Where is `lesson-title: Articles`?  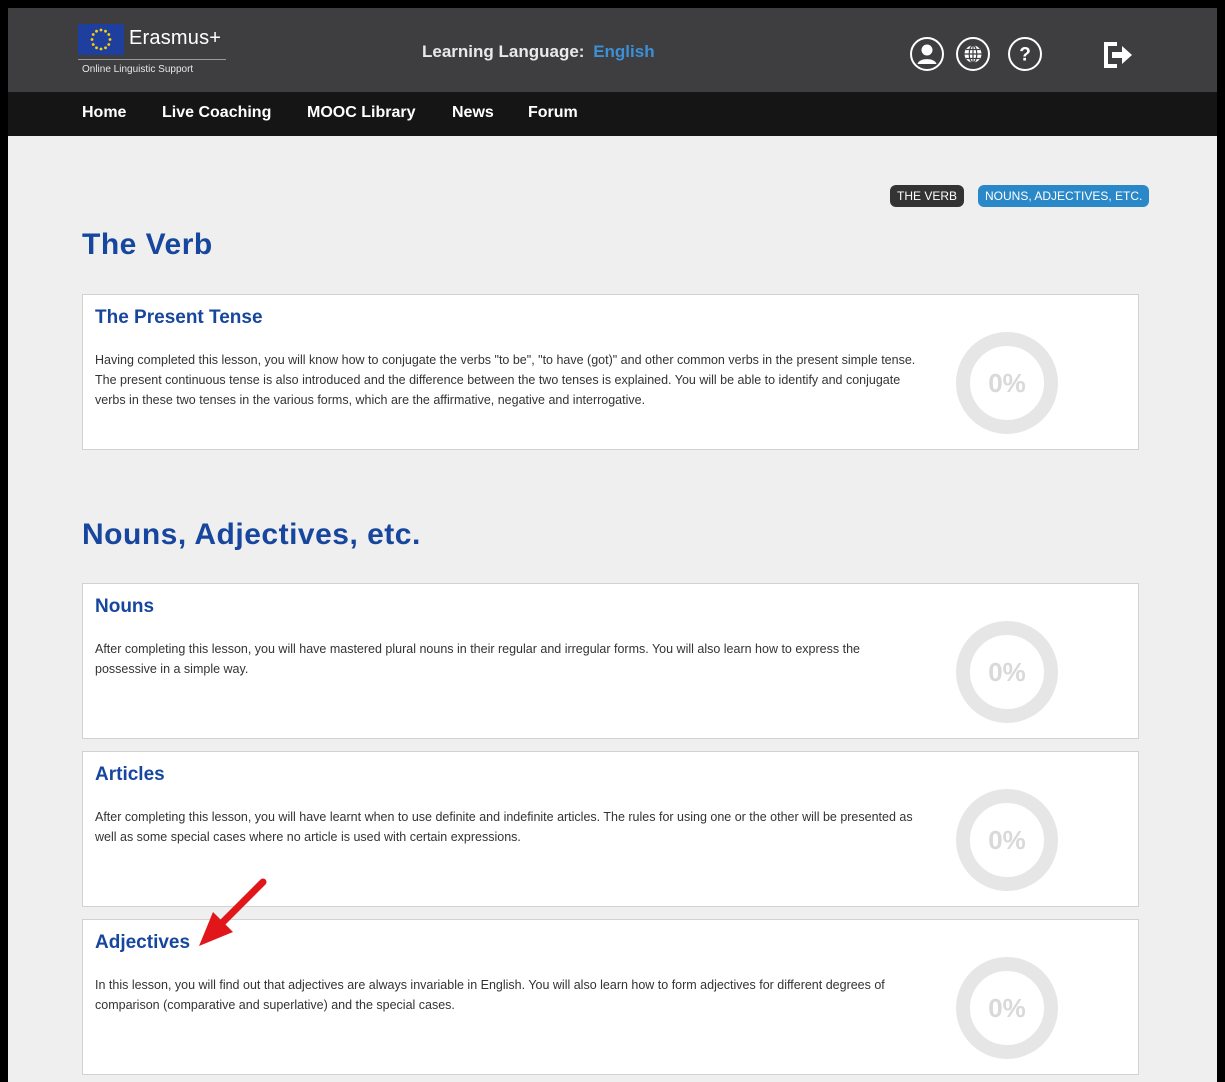
lesson-title: Articles is located at coordinates (130, 775).